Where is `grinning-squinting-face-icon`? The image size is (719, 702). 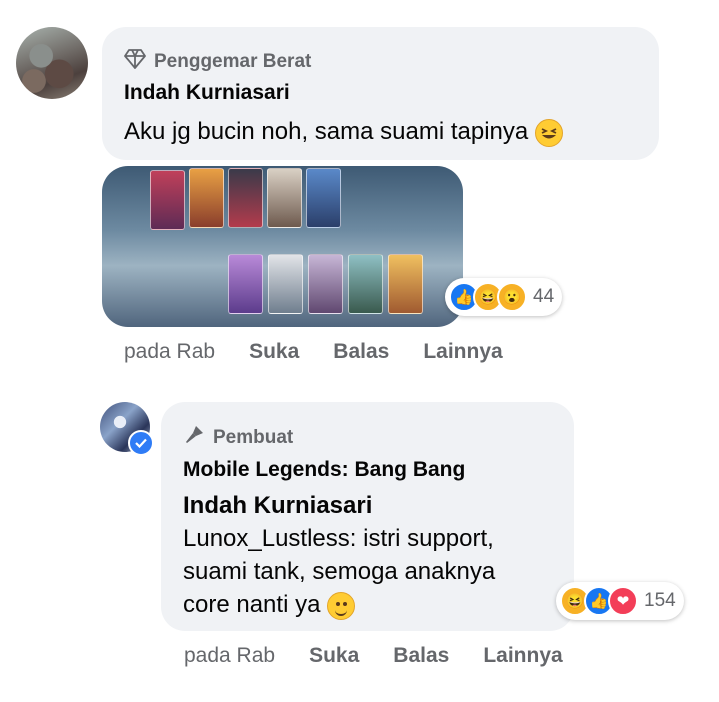 grinning-squinting-face-icon is located at coordinates (548, 132).